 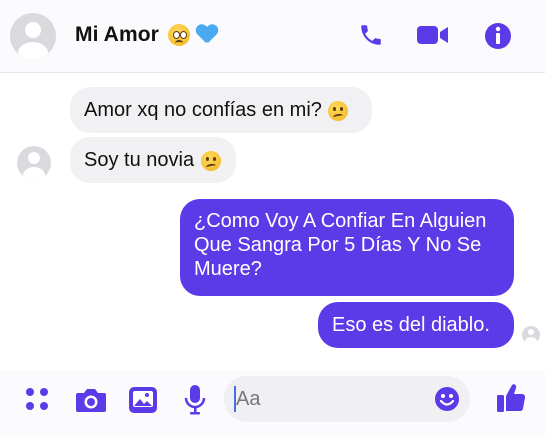 What do you see at coordinates (203, 110) in the screenshot?
I see `message-text: Amor xq no confías en mi?` at bounding box center [203, 110].